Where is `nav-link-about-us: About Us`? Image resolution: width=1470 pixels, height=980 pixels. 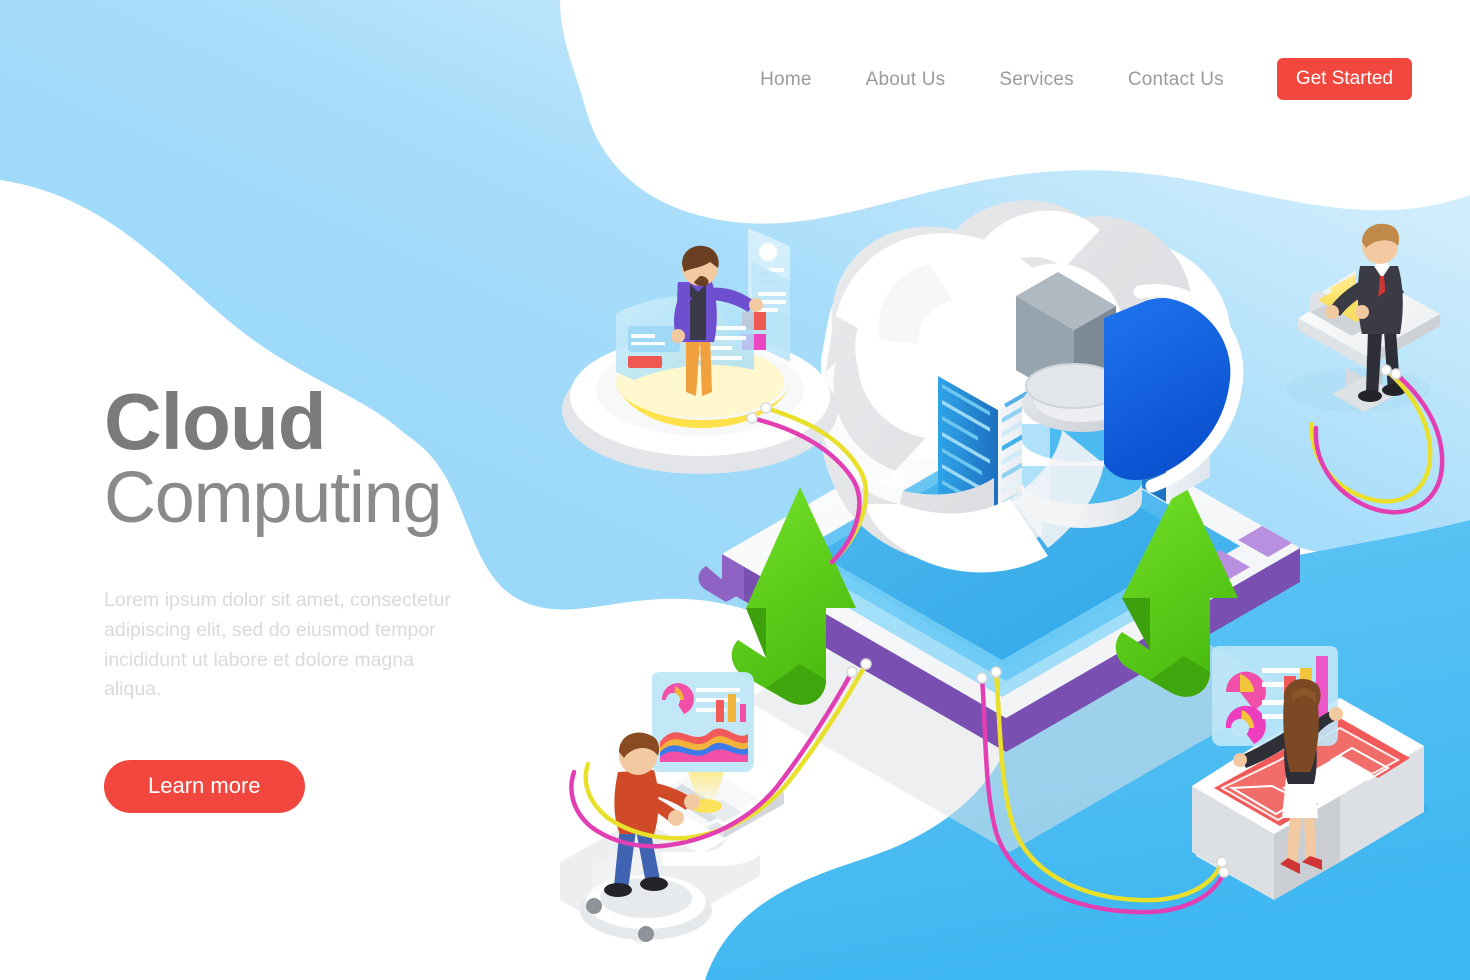
nav-link-about-us: About Us is located at coordinates (906, 79).